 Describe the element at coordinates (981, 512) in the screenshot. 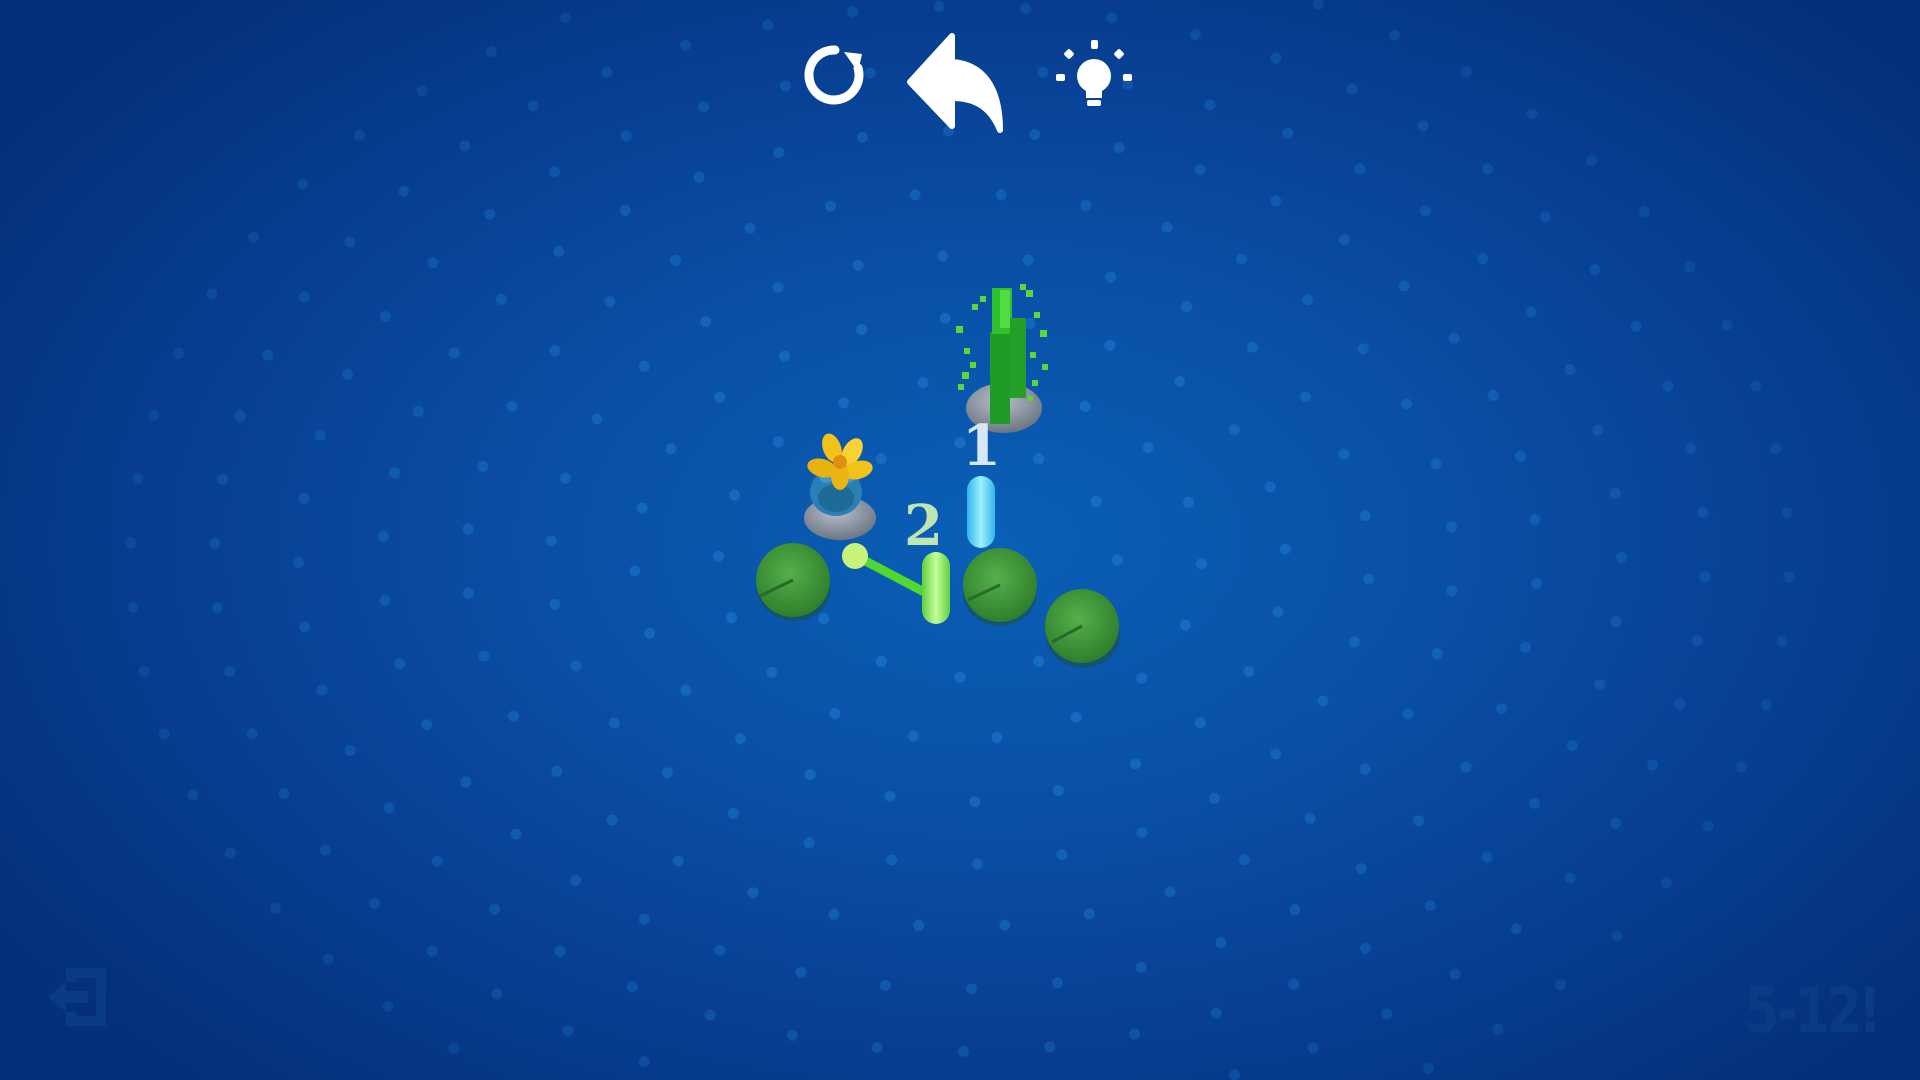

I see `cyan-marker` at that location.